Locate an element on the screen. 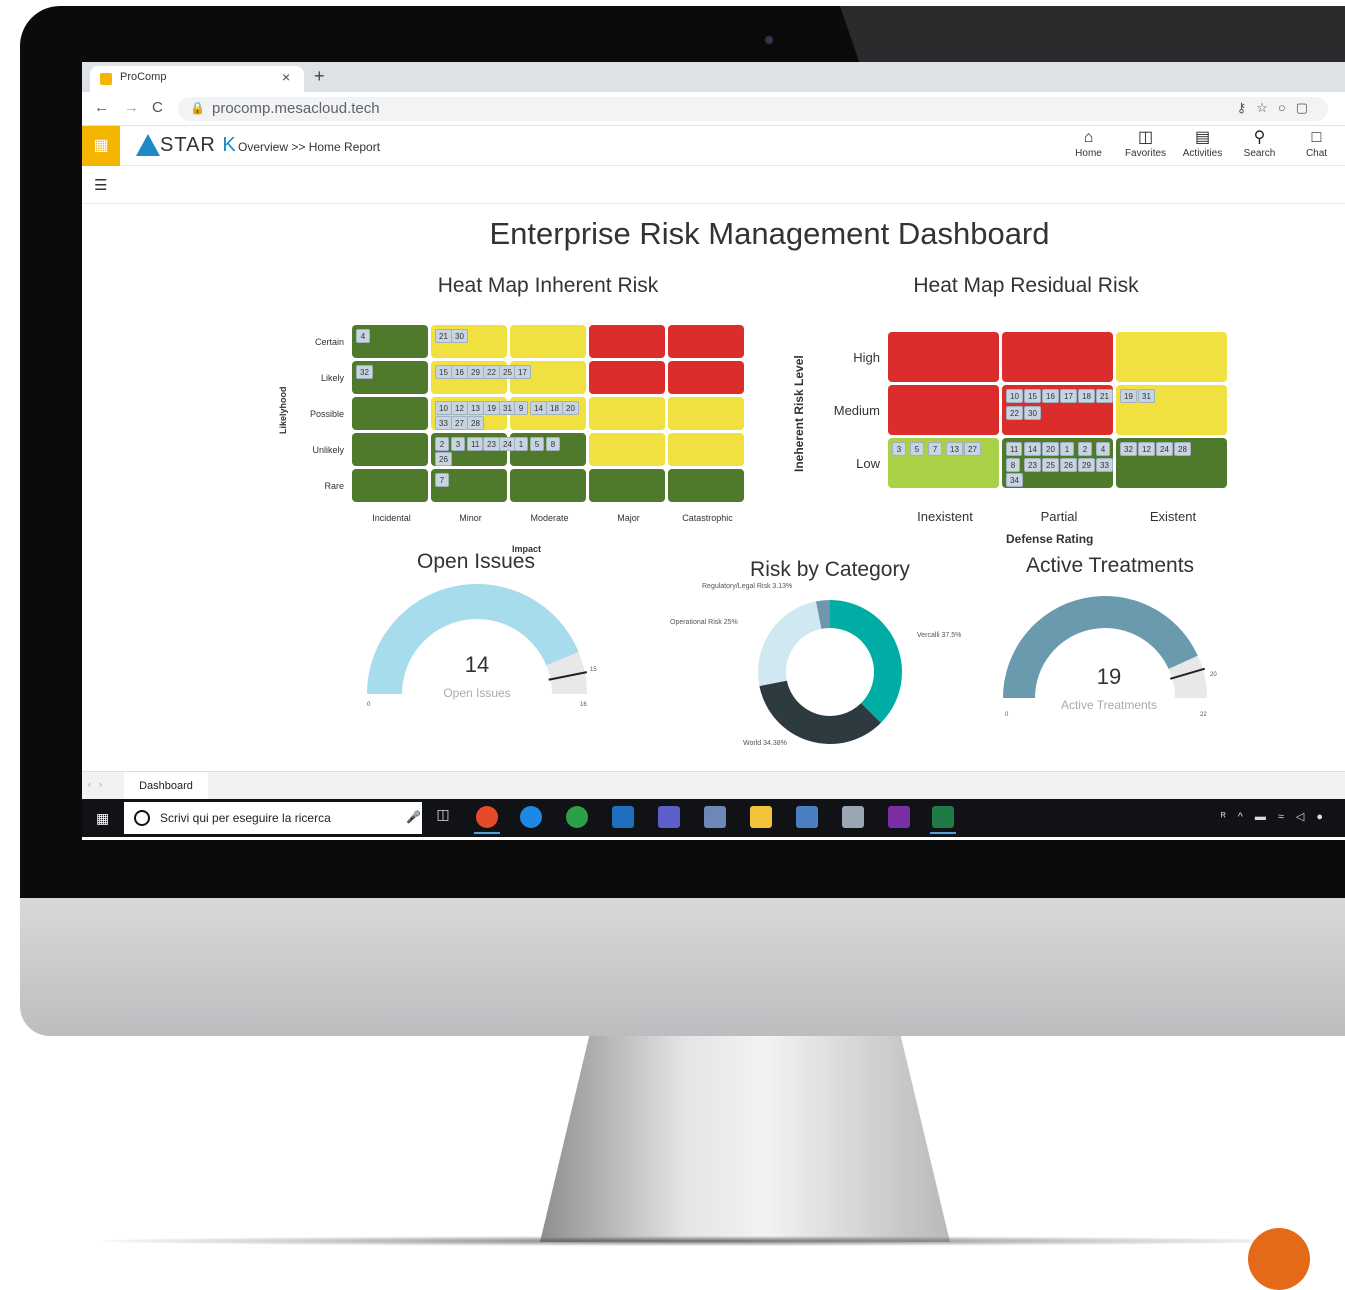 The width and height of the screenshot is (1345, 1290). nav-chat: □ Chat is located at coordinates (1316, 146).